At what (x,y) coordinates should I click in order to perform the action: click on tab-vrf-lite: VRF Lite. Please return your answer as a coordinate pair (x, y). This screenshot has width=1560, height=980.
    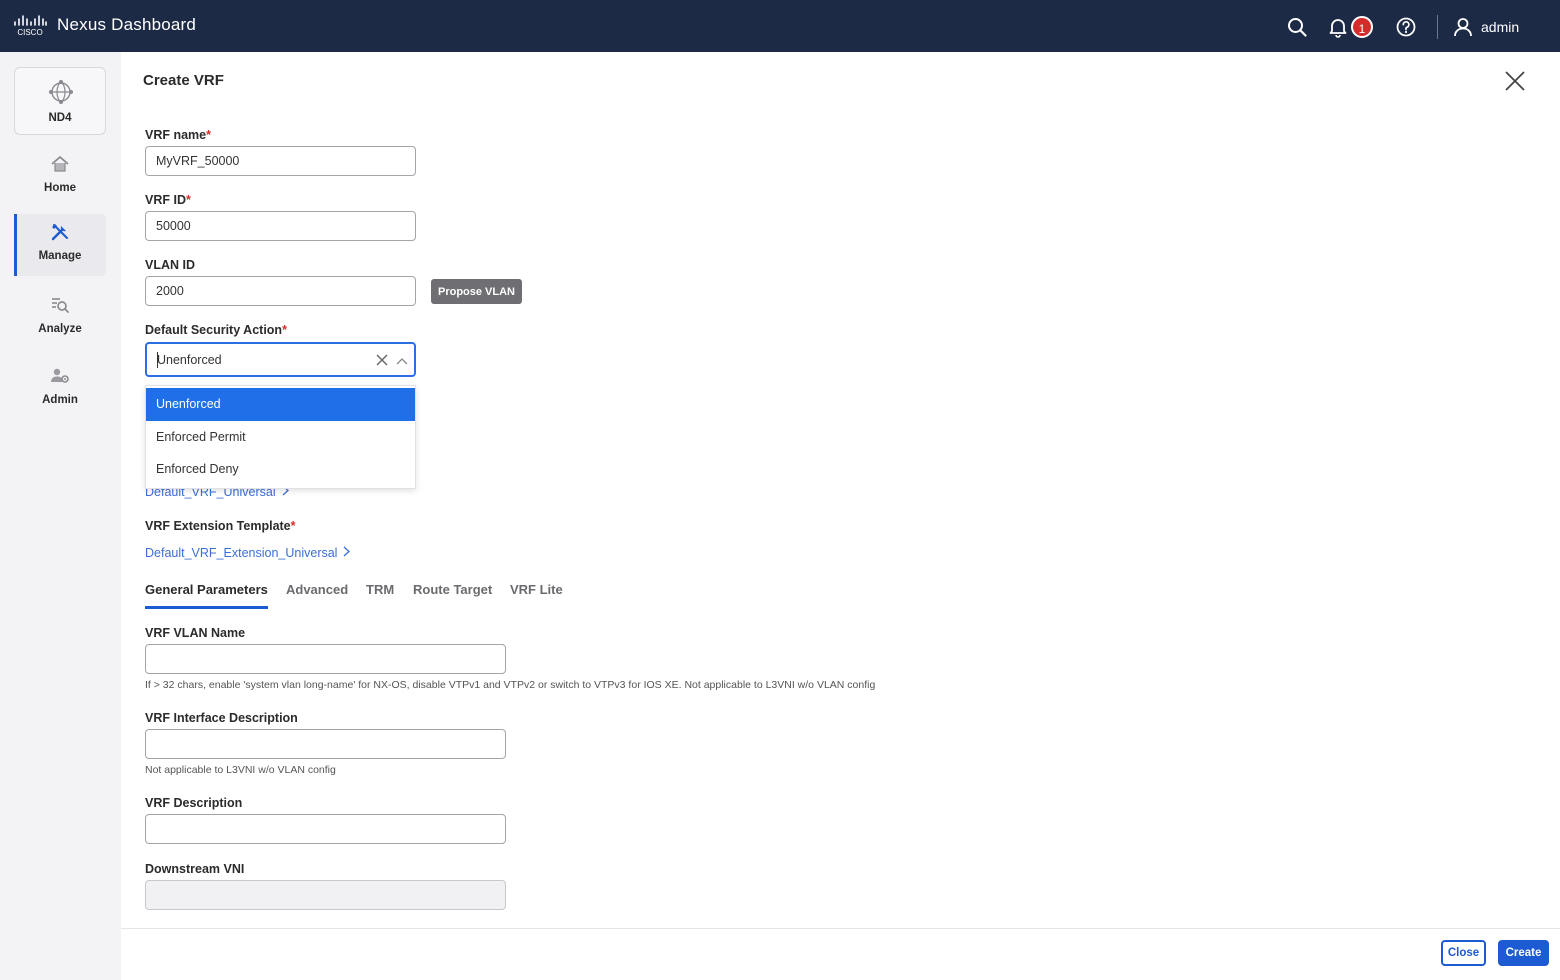
    Looking at the image, I should click on (536, 589).